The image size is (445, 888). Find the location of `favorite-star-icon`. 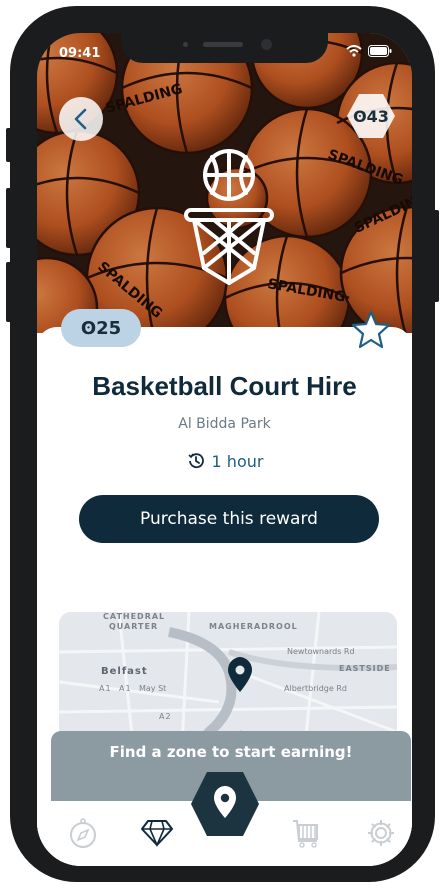

favorite-star-icon is located at coordinates (371, 329).